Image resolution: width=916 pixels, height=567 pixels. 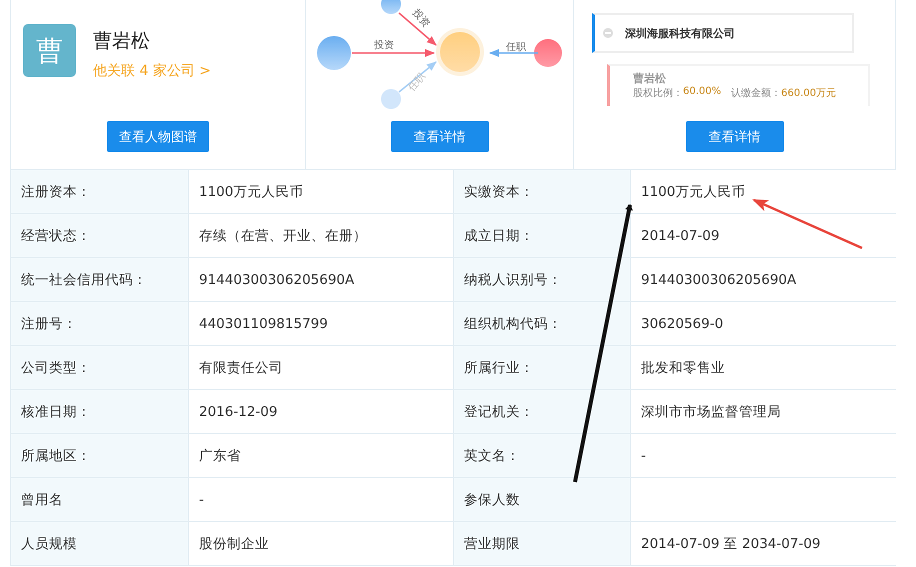 What do you see at coordinates (499, 411) in the screenshot?
I see `field-label: 登记机关：` at bounding box center [499, 411].